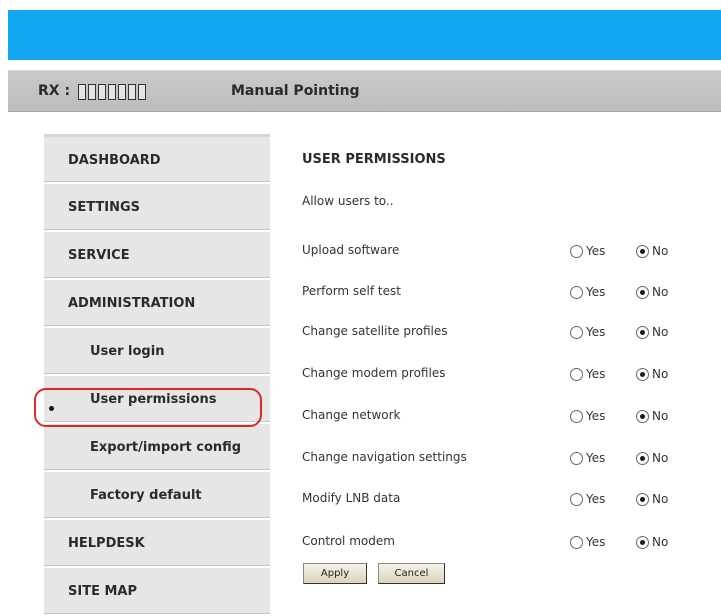 The height and width of the screenshot is (616, 721). I want to click on permission-row: Control modem Yes No, so click(507, 544).